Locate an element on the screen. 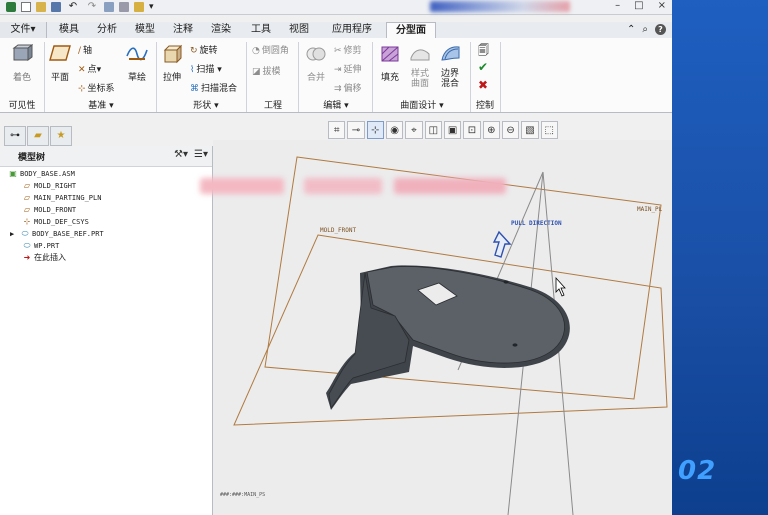 The width and height of the screenshot is (768, 515). annotation-display-button: ⌖ is located at coordinates (414, 130).